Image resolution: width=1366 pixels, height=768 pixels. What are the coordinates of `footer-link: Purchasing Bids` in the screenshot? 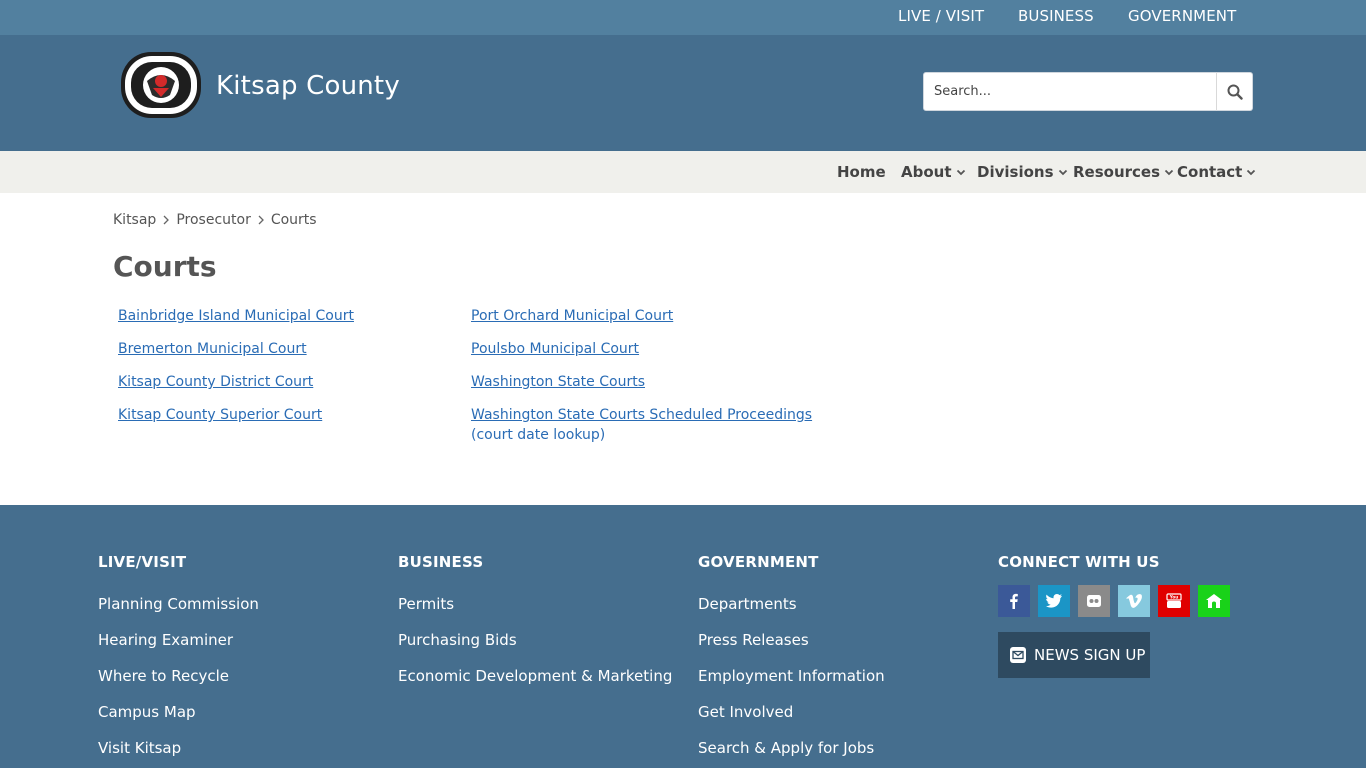 It's located at (457, 640).